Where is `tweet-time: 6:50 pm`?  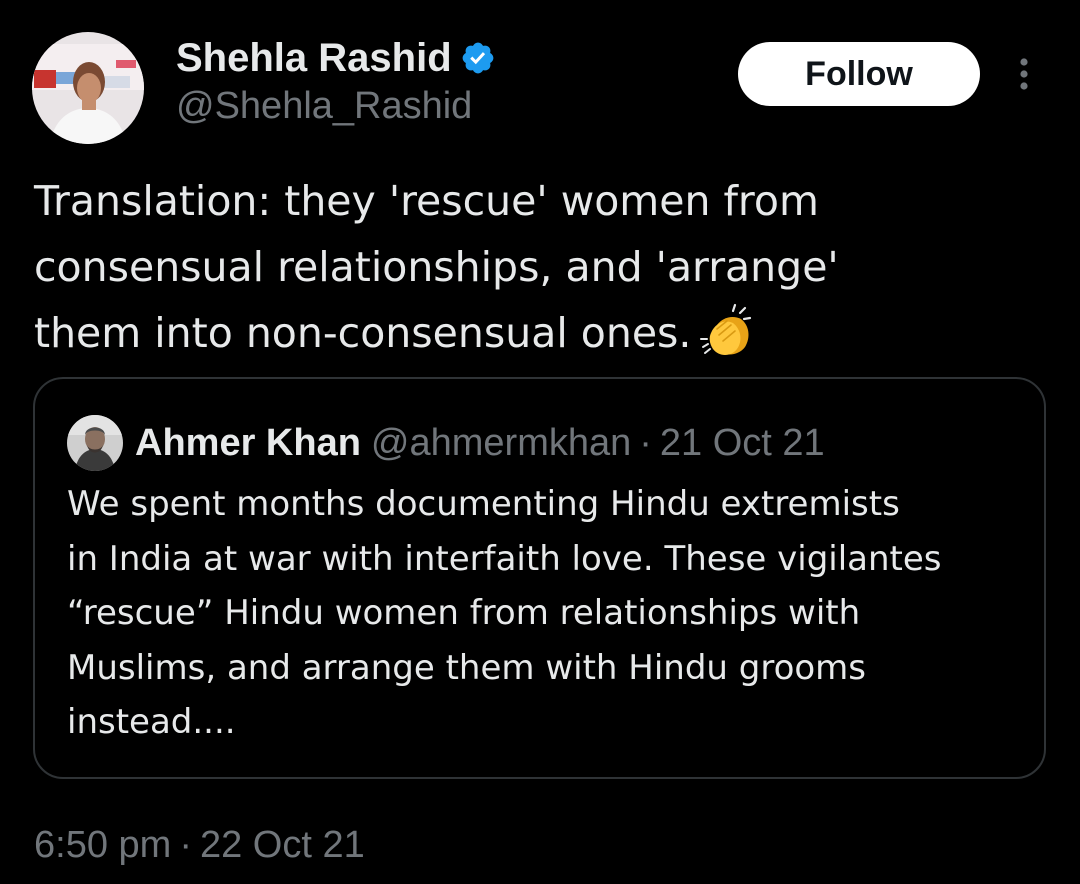
tweet-time: 6:50 pm is located at coordinates (103, 845).